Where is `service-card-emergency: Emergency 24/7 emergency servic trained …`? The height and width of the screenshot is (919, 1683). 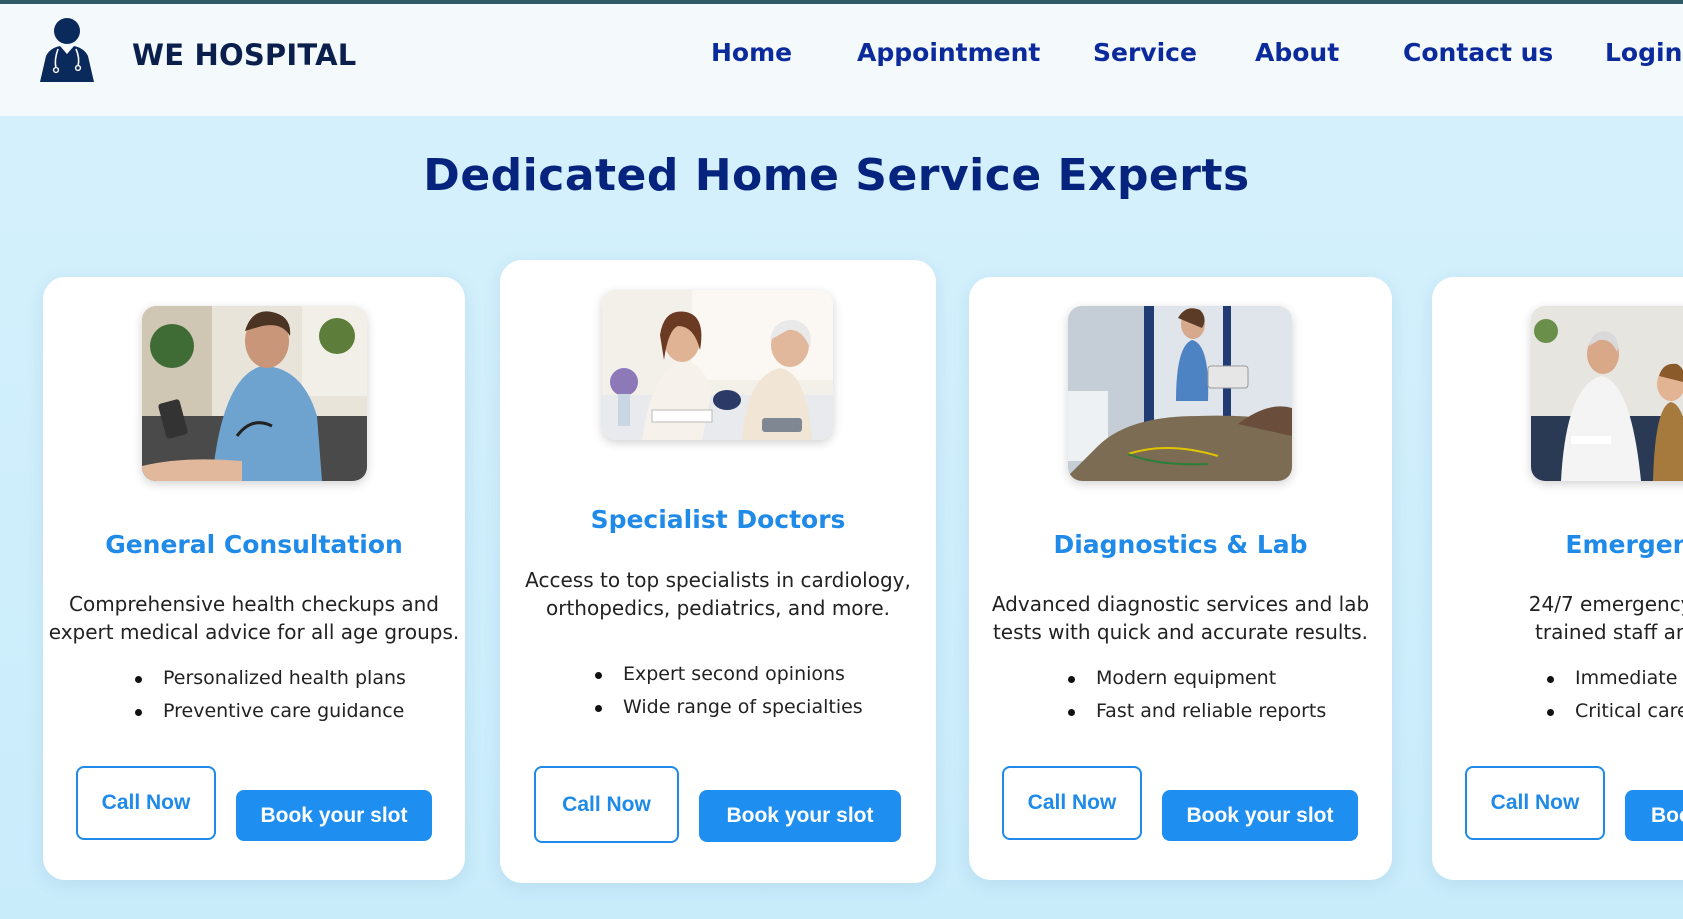
service-card-emergency: Emergency 24/7 emergency servic trained … is located at coordinates (1557, 578).